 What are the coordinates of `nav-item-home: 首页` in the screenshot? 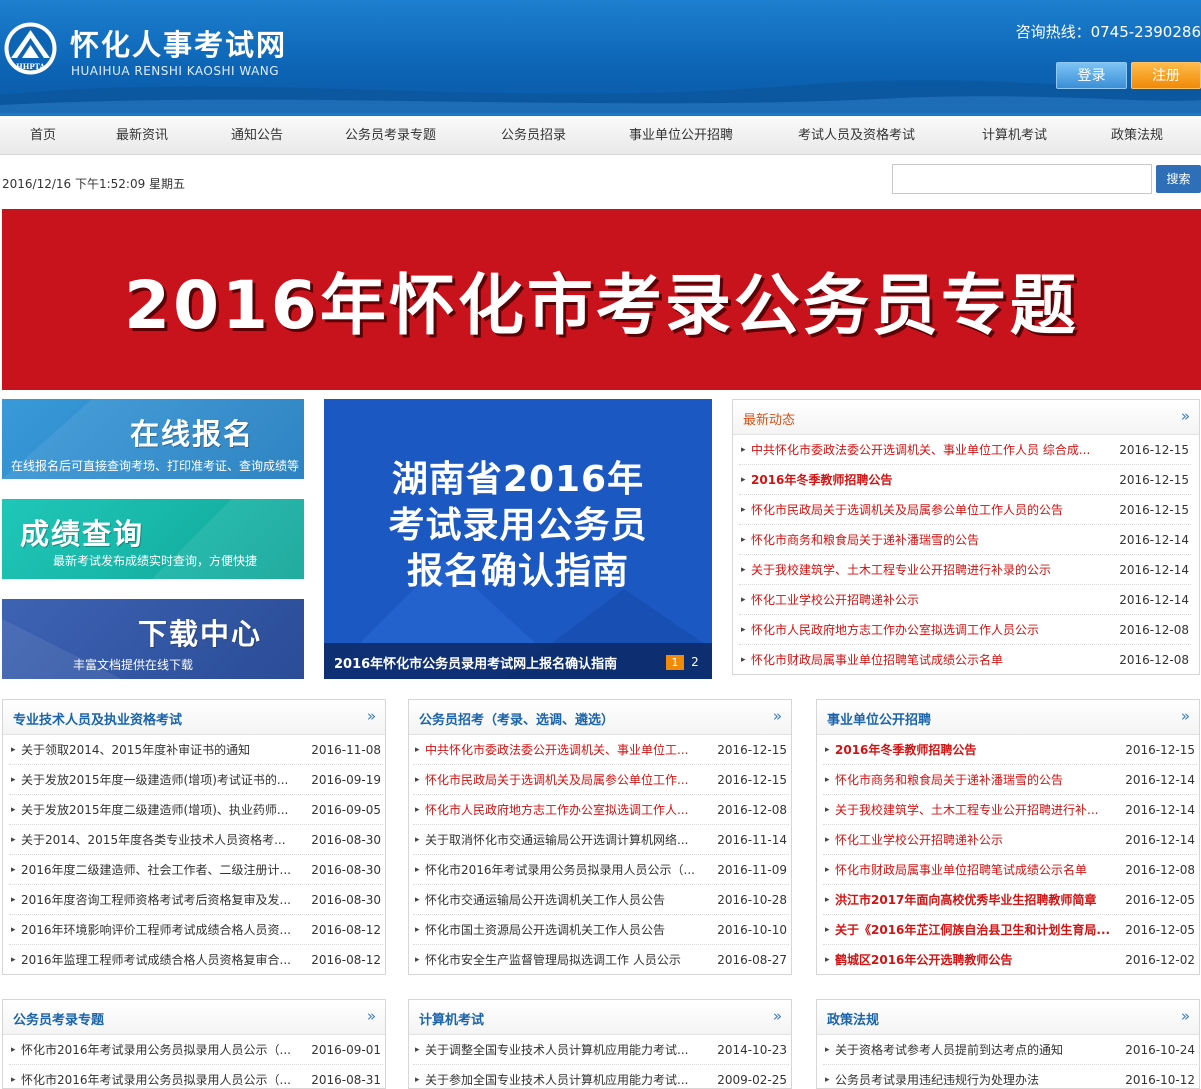 It's located at (43, 135).